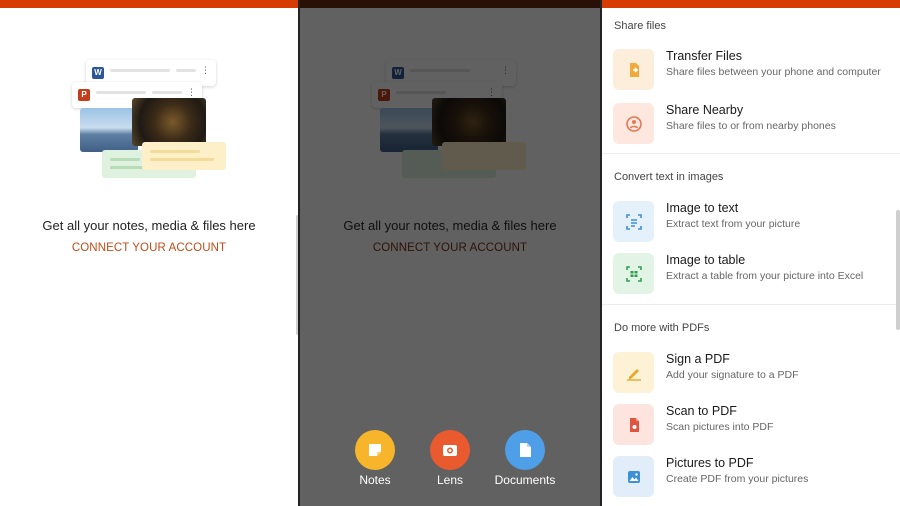 Image resolution: width=900 pixels, height=506 pixels. Describe the element at coordinates (149, 225) in the screenshot. I see `home-heading: Get all your notes, media & files here` at that location.